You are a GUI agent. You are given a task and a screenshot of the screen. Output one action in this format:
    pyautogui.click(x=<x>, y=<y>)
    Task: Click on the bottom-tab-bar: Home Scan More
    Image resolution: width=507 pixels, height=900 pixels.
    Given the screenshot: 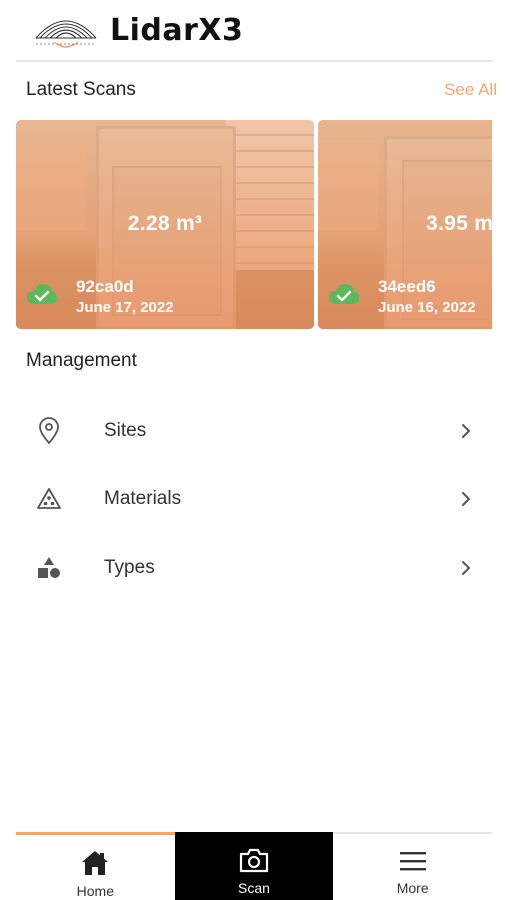 What is the action you would take?
    pyautogui.click(x=254, y=866)
    